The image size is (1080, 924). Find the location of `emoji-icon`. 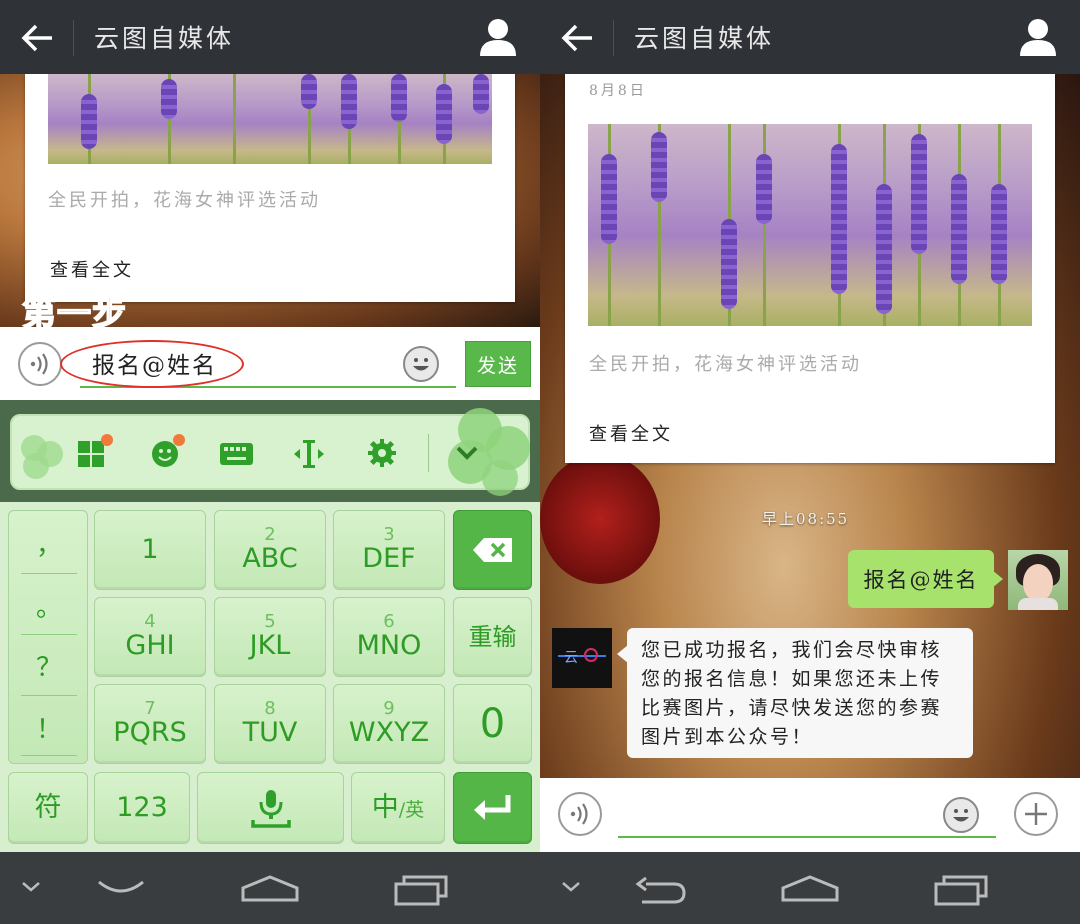

emoji-icon is located at coordinates (172, 452).